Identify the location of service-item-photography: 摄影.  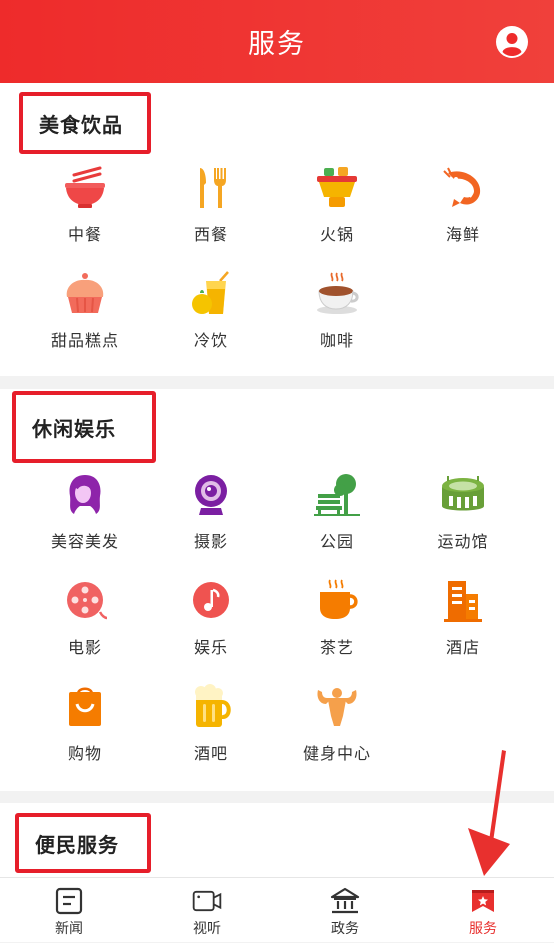
(211, 512).